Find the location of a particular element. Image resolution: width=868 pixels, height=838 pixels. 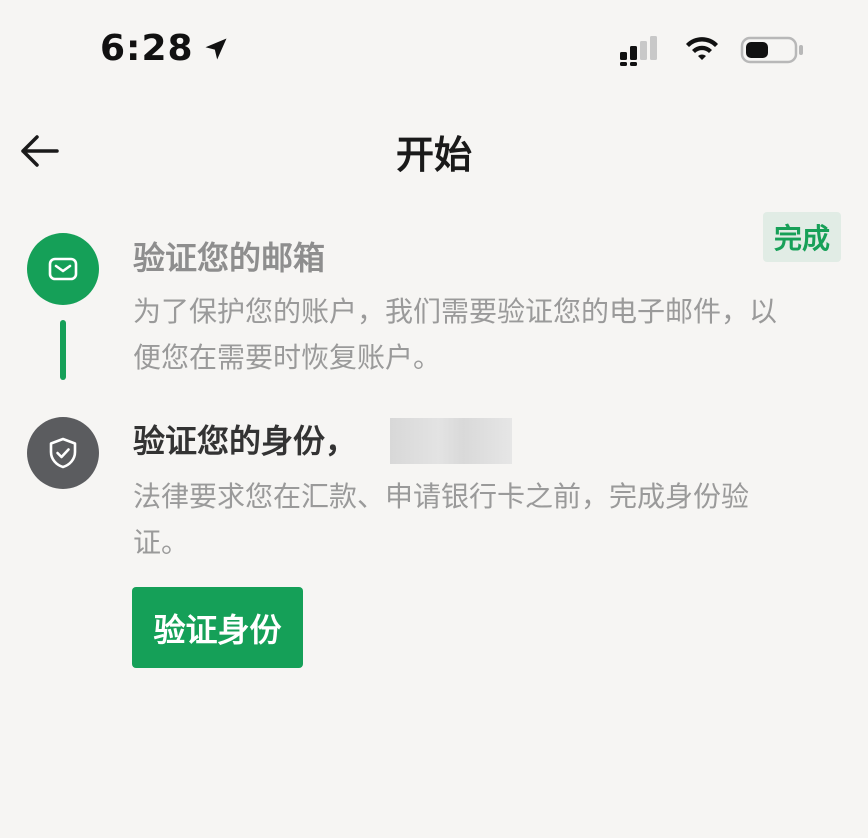

wifi-icon is located at coordinates (702, 48).